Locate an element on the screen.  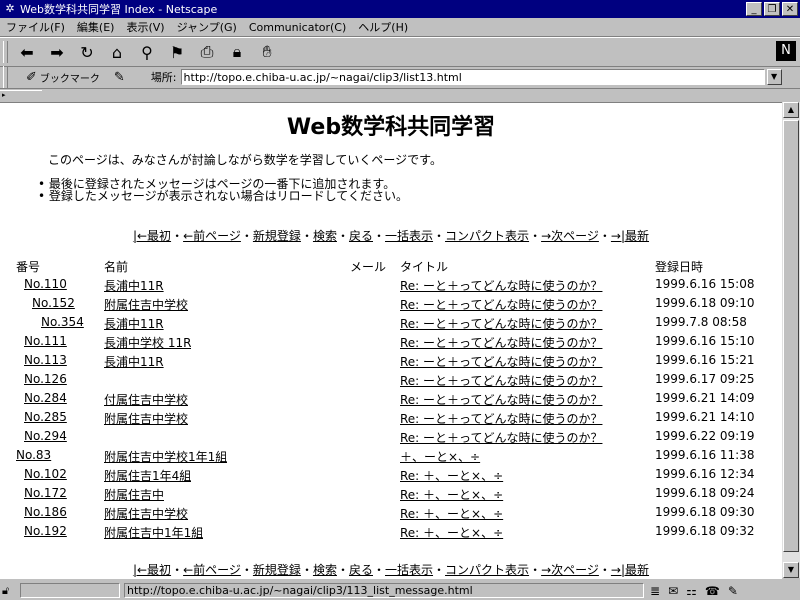
reload-icon: ↻ is located at coordinates (87, 52).